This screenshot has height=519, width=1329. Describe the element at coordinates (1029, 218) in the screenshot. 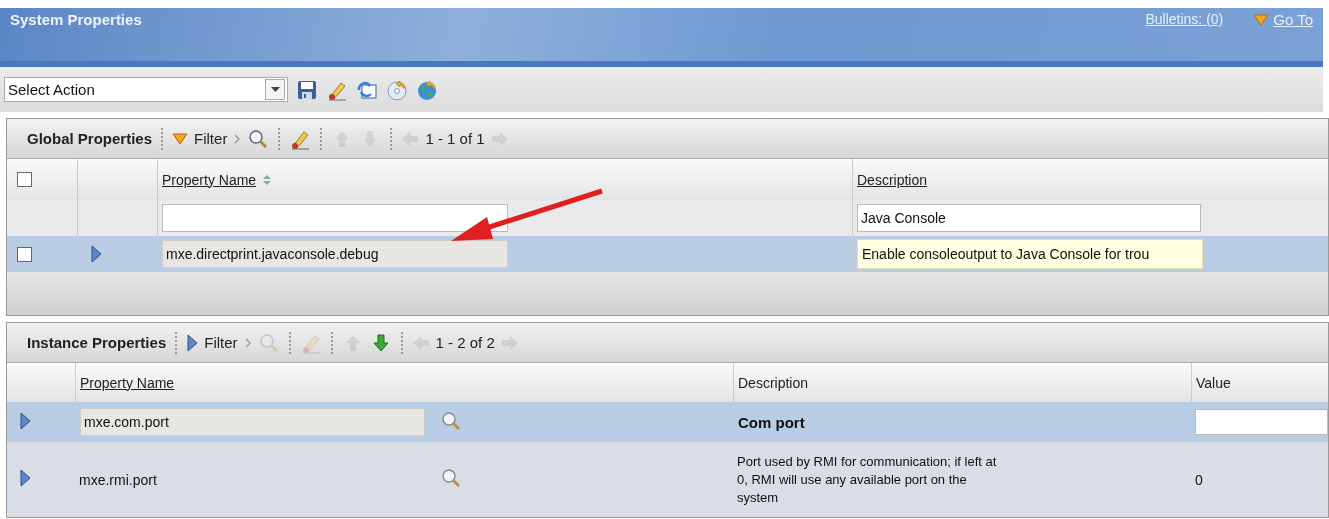

I see `filter-field: Java Console` at that location.